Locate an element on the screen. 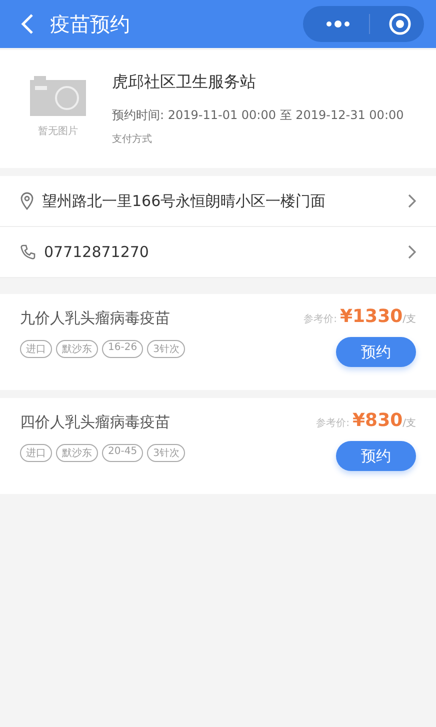 This screenshot has width=436, height=727. vaccine-name: 九价人乳头瘤病毒疫苗 is located at coordinates (95, 318).